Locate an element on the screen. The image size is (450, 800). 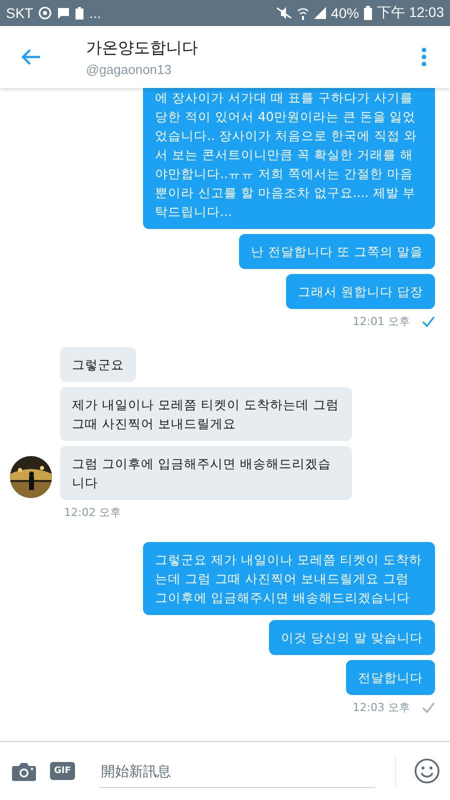
message-bubble: 그래서 원합니다 답장 is located at coordinates (360, 291).